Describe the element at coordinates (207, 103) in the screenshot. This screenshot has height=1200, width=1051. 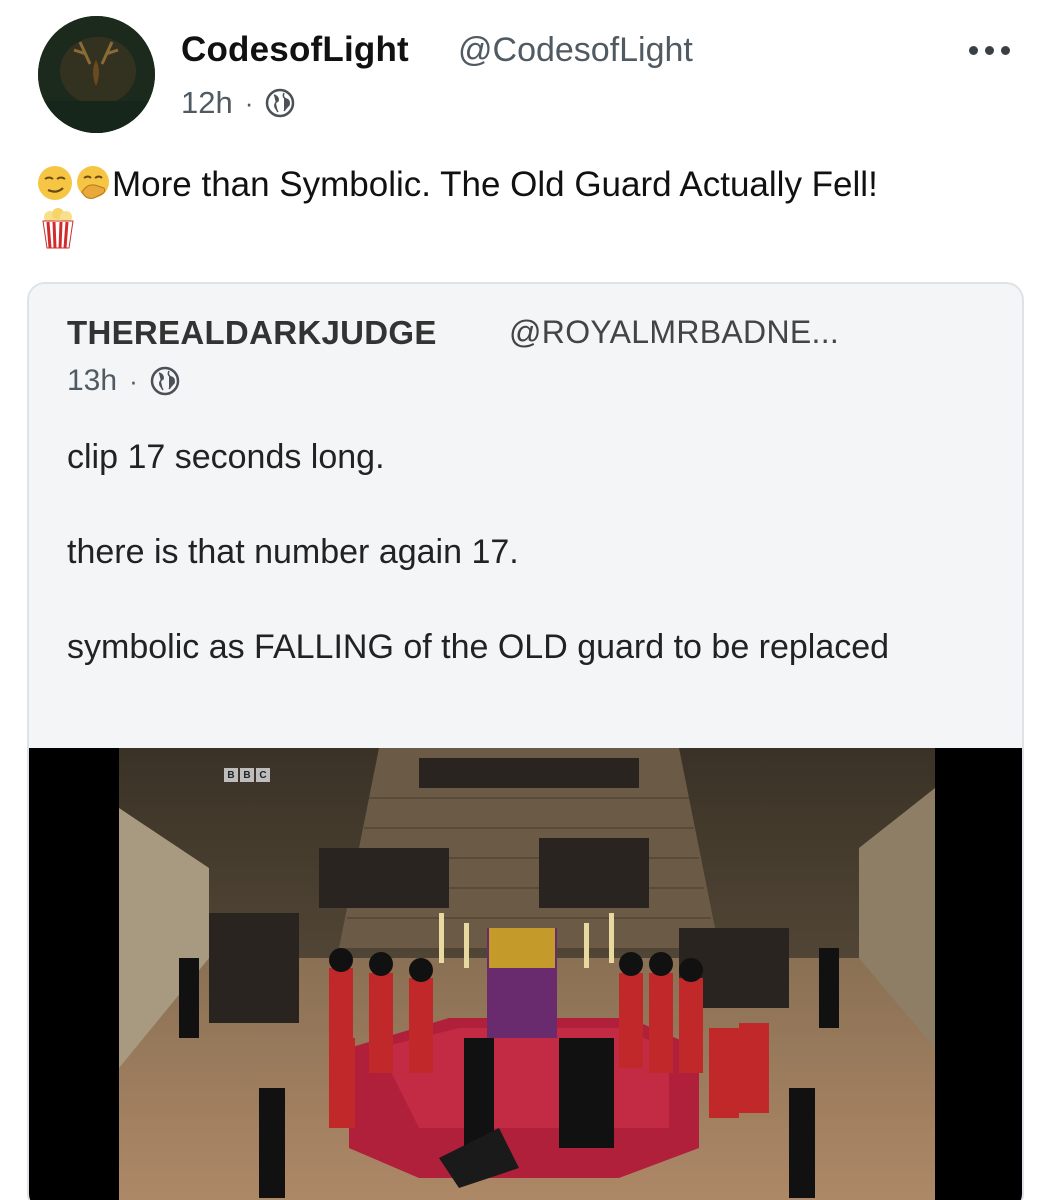
I see `post-timestamp: 12h` at that location.